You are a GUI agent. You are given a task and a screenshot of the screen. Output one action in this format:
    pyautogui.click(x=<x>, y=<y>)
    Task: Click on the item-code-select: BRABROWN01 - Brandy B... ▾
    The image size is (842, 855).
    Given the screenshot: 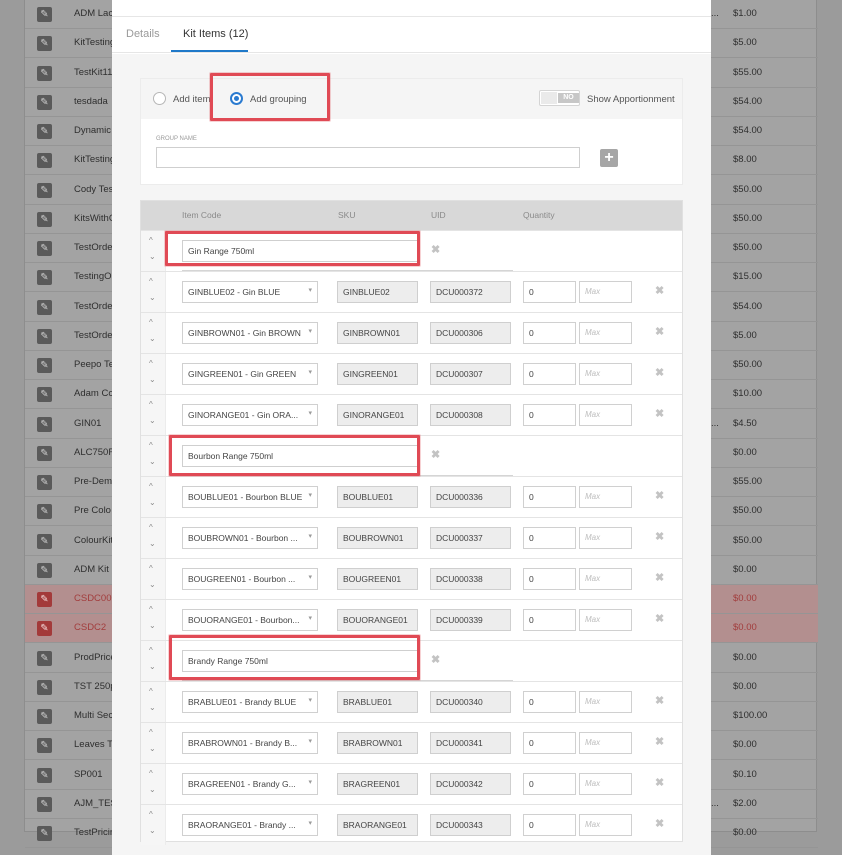 What is the action you would take?
    pyautogui.click(x=250, y=743)
    